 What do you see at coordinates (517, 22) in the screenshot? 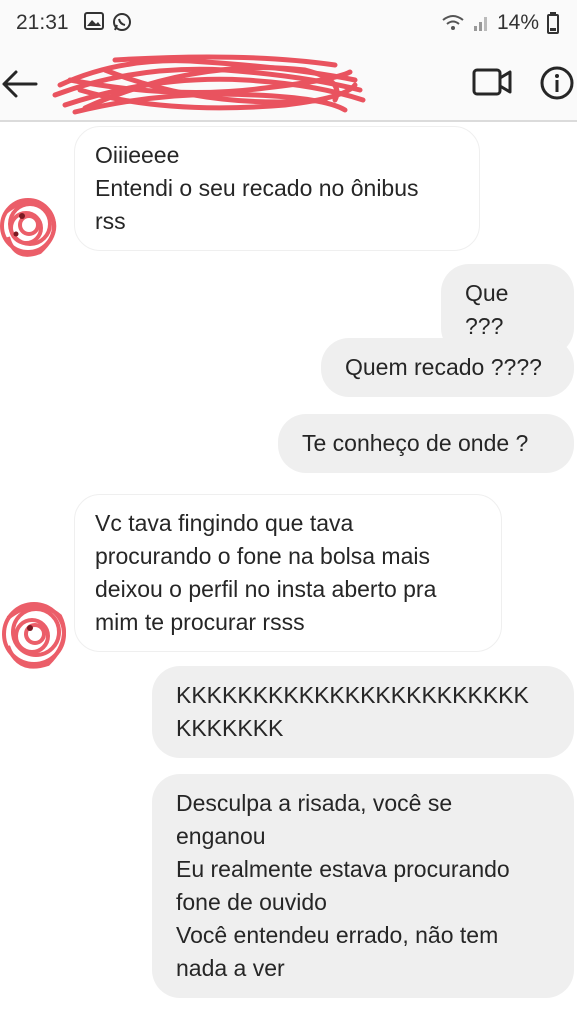
I see `battery-percent: 14%` at bounding box center [517, 22].